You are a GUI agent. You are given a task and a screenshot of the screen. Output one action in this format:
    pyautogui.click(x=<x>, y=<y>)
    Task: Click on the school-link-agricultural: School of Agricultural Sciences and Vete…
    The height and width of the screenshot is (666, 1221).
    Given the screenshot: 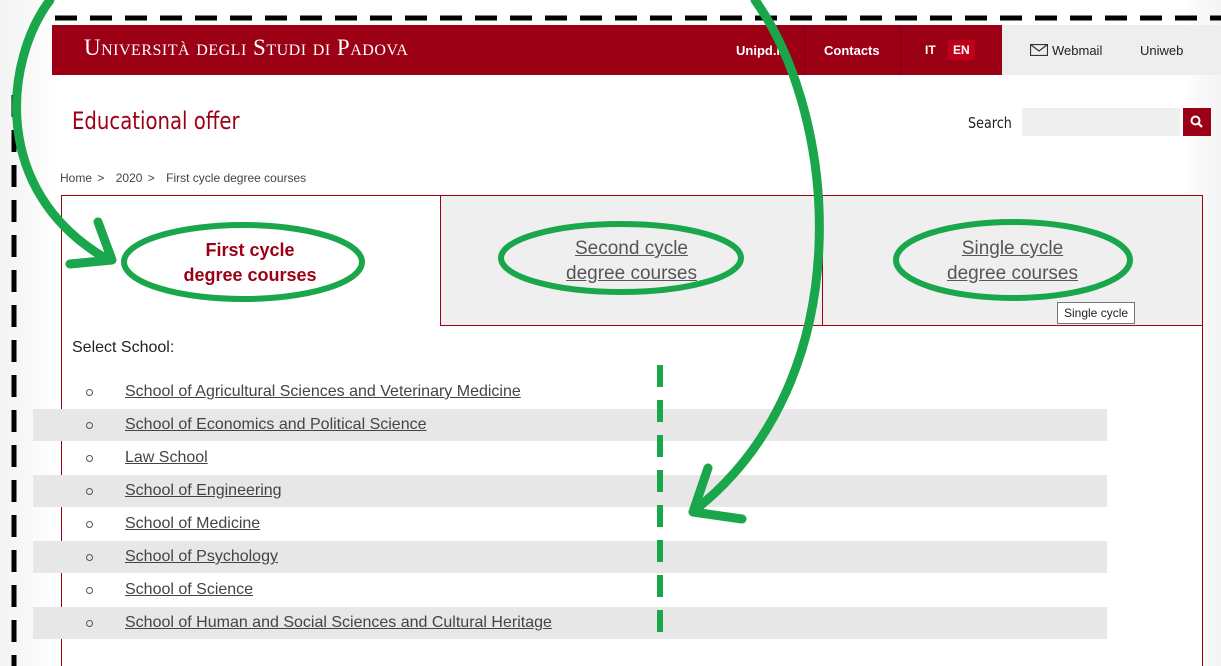 What is the action you would take?
    pyautogui.click(x=323, y=392)
    